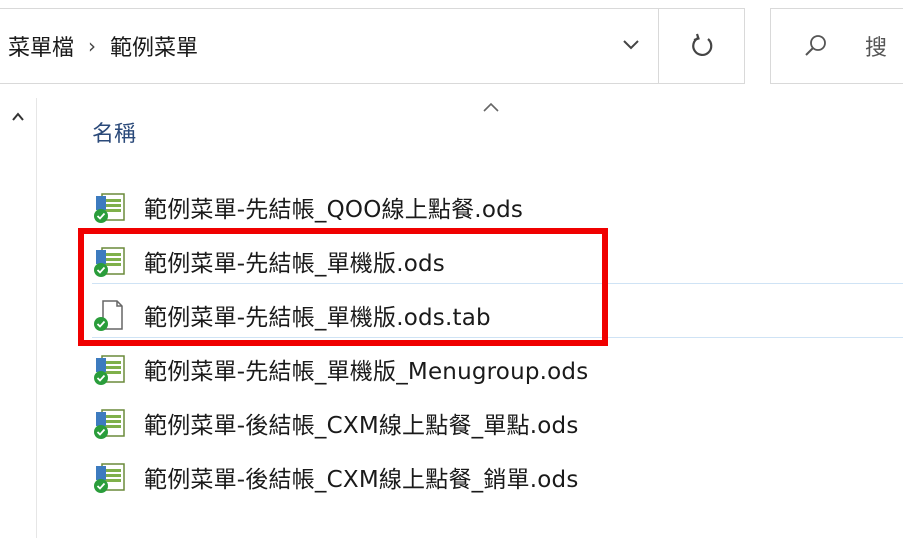 The width and height of the screenshot is (903, 538). What do you see at coordinates (361, 426) in the screenshot?
I see `file-name: 範例菜單-後結帳_CXM線上點餐_單點.ods` at bounding box center [361, 426].